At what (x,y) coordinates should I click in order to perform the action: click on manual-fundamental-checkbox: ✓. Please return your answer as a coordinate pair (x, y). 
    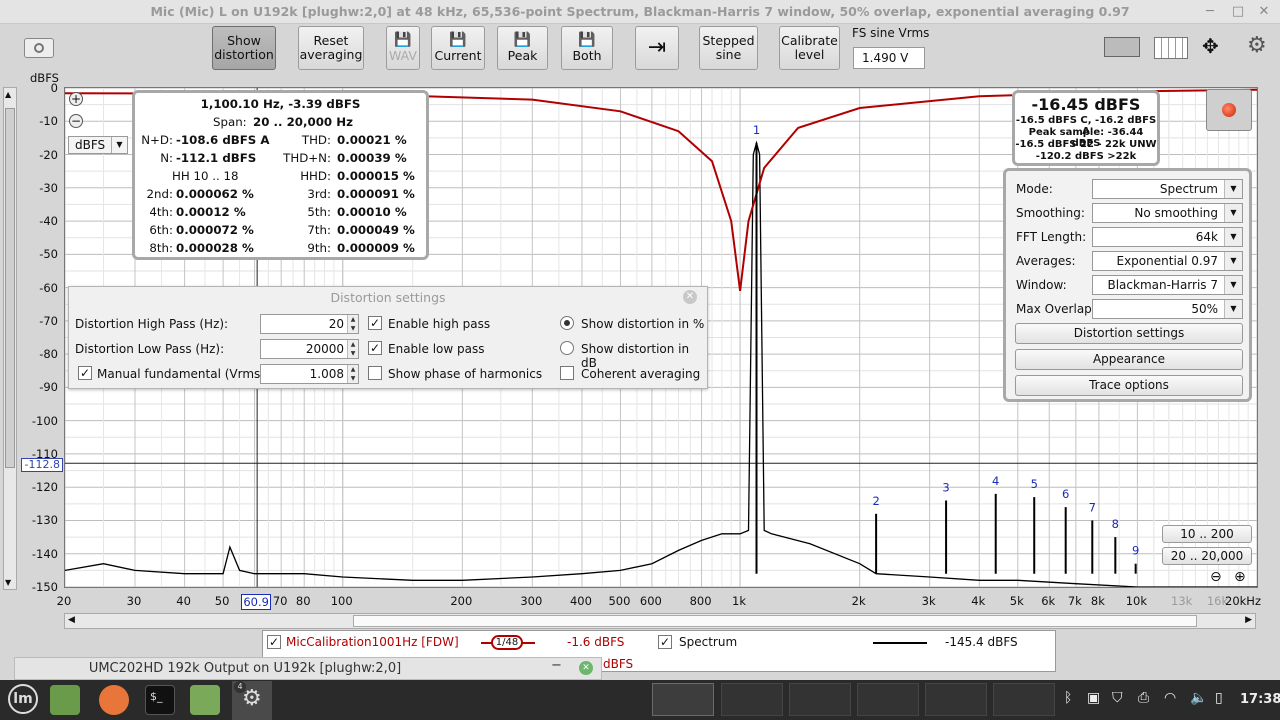
    Looking at the image, I should click on (85, 373).